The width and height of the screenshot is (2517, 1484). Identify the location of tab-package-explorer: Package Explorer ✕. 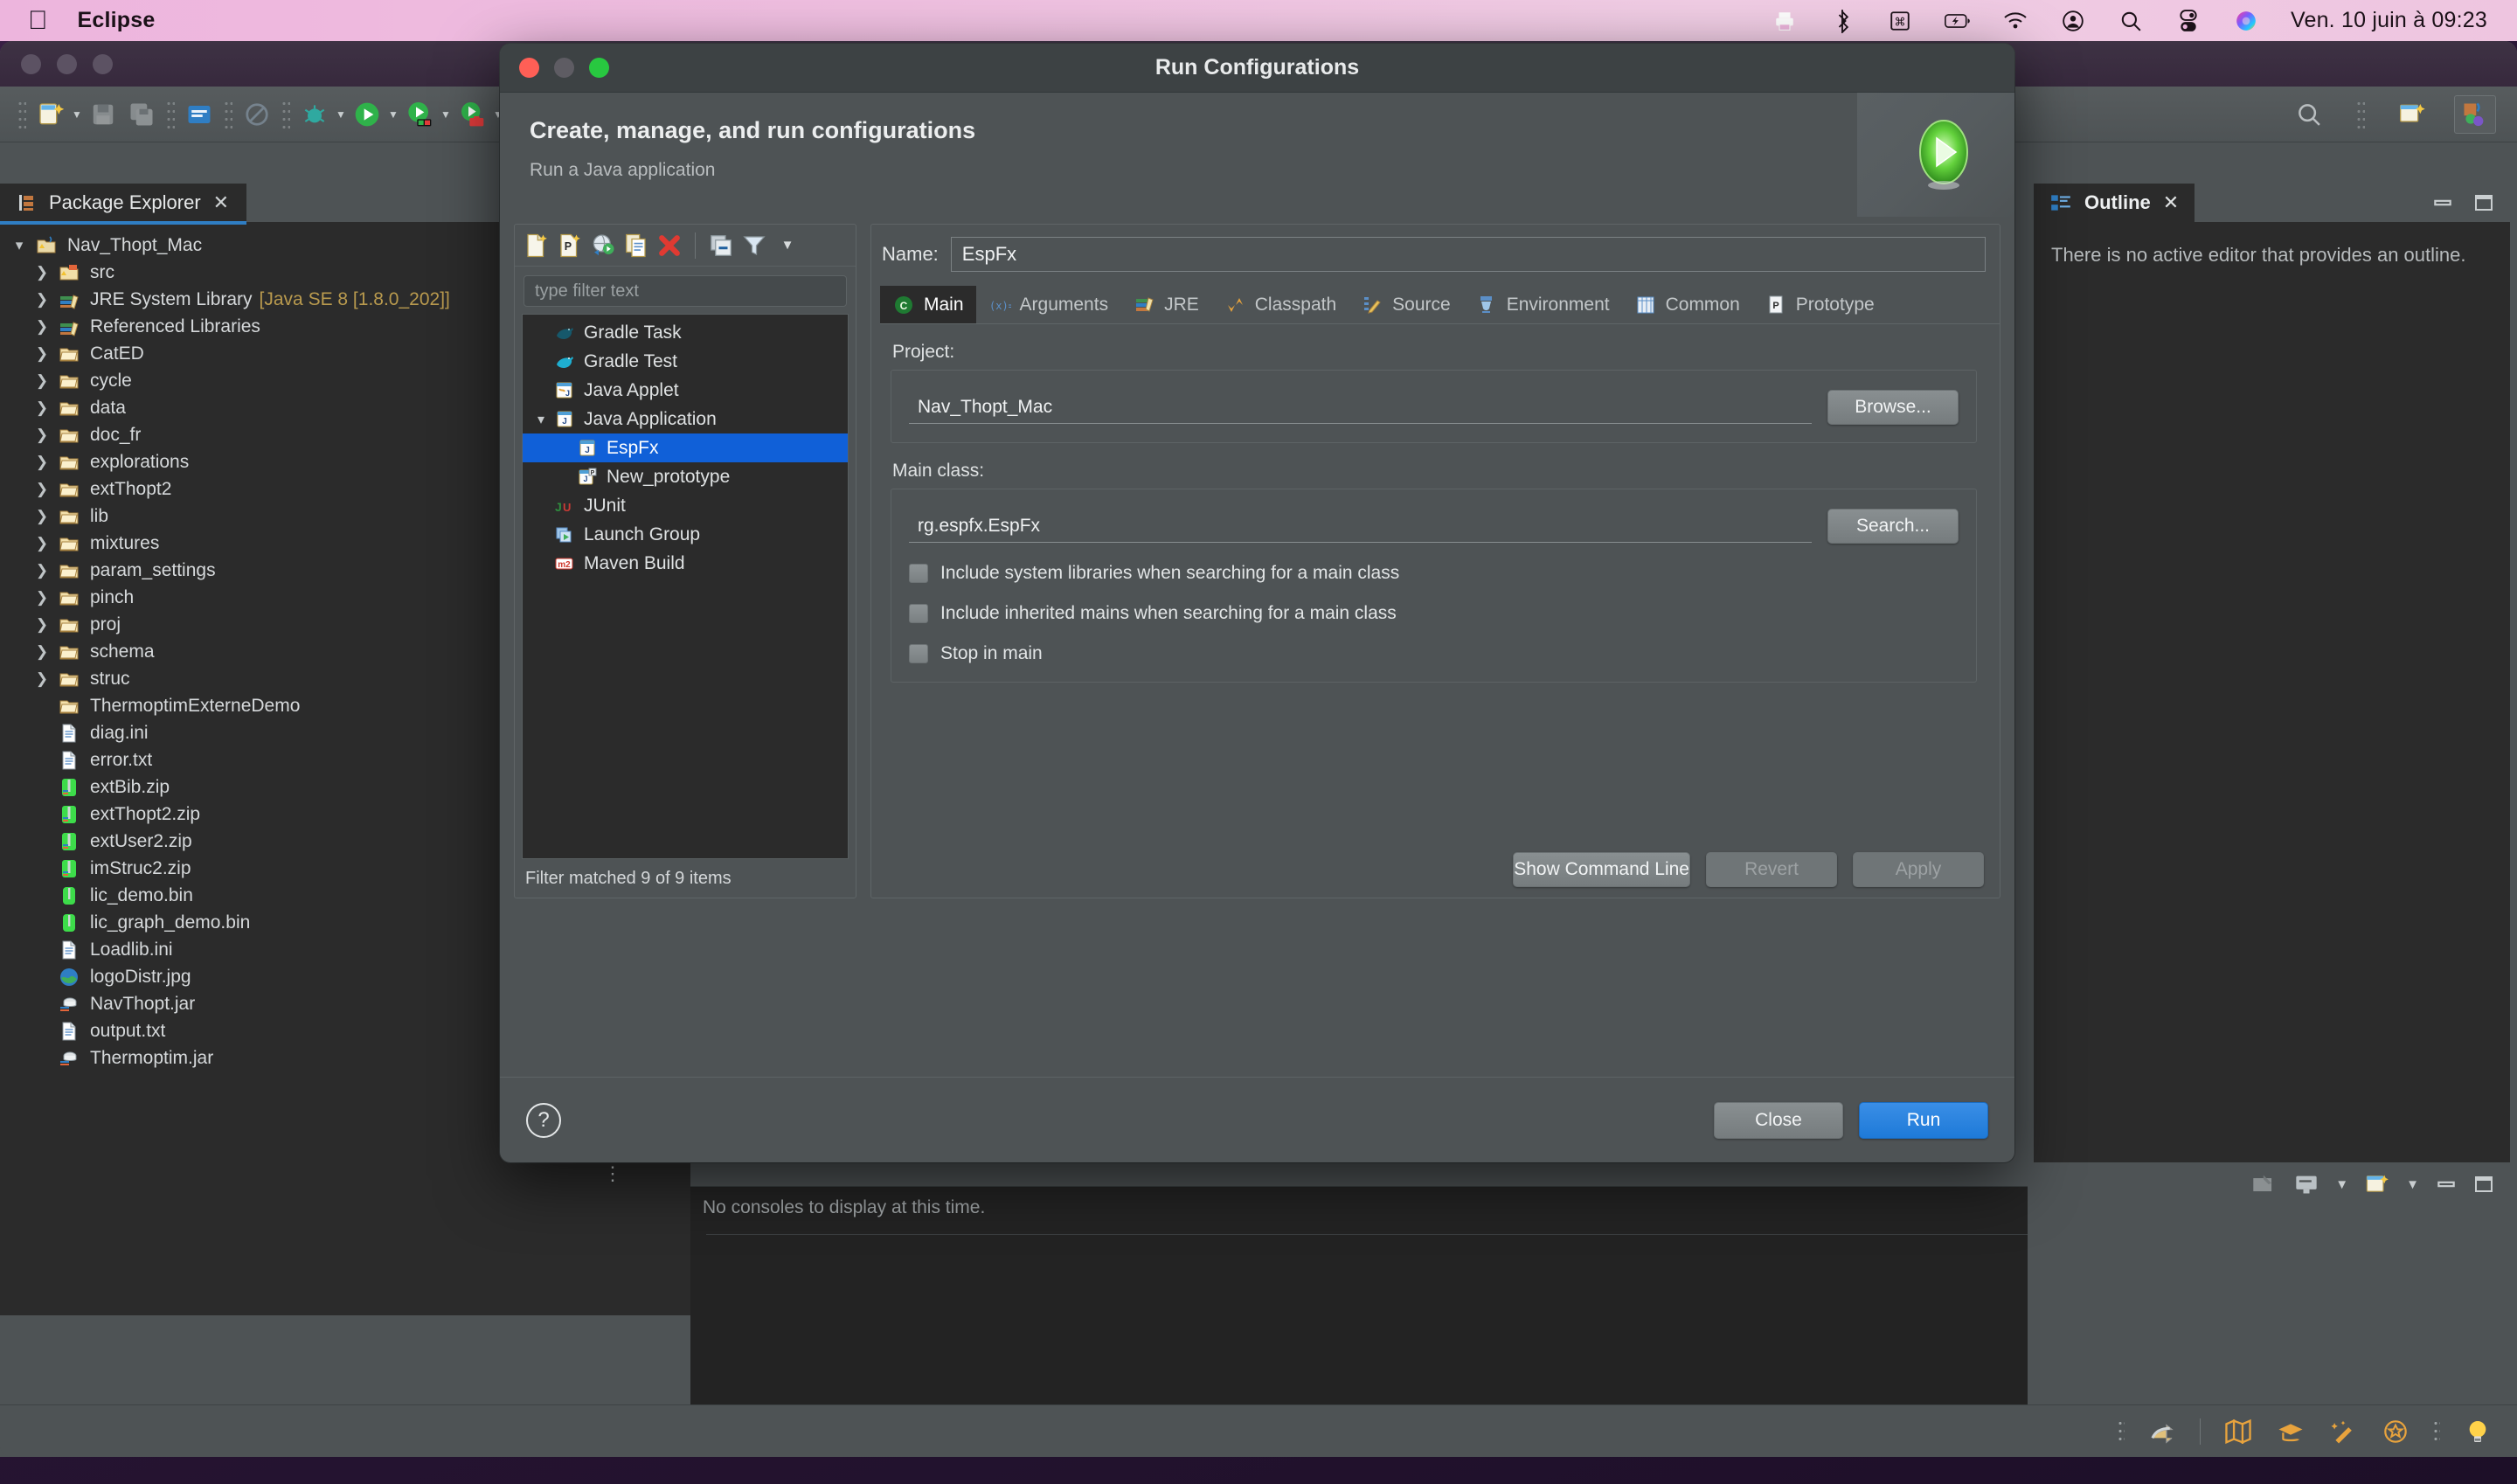
(123, 204).